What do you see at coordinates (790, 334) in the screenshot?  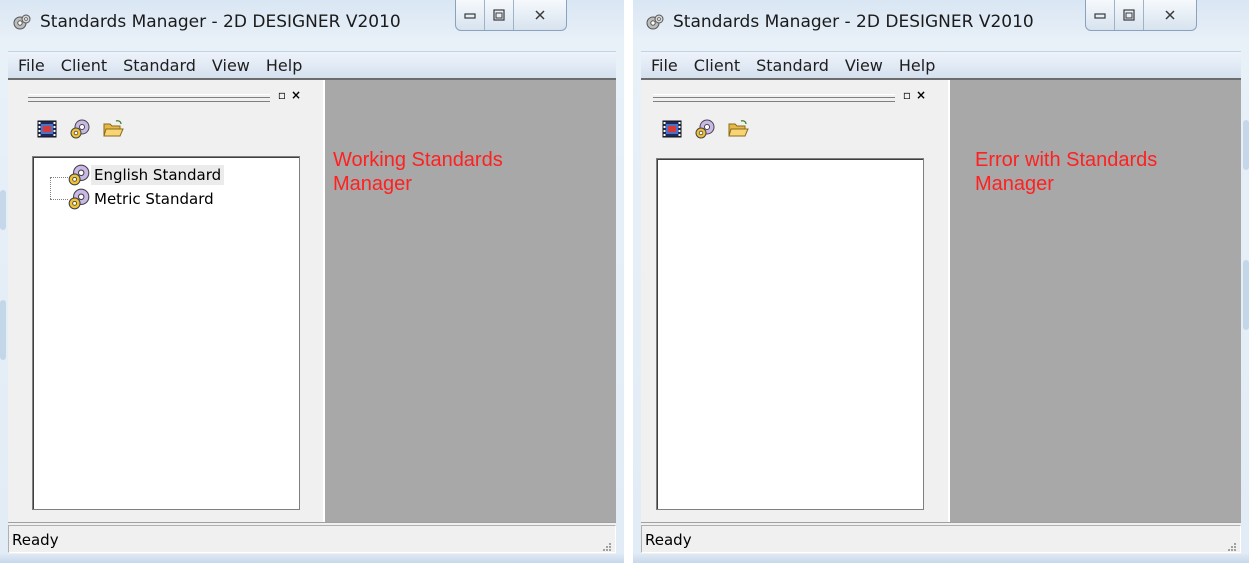 I see `standards-tree-empty` at bounding box center [790, 334].